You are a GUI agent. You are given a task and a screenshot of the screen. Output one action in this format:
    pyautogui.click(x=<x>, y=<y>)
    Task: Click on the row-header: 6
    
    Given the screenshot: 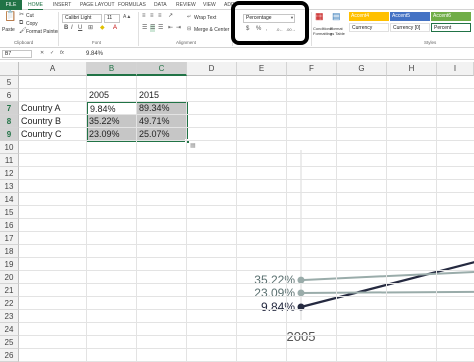 What is the action you would take?
    pyautogui.click(x=9, y=95)
    